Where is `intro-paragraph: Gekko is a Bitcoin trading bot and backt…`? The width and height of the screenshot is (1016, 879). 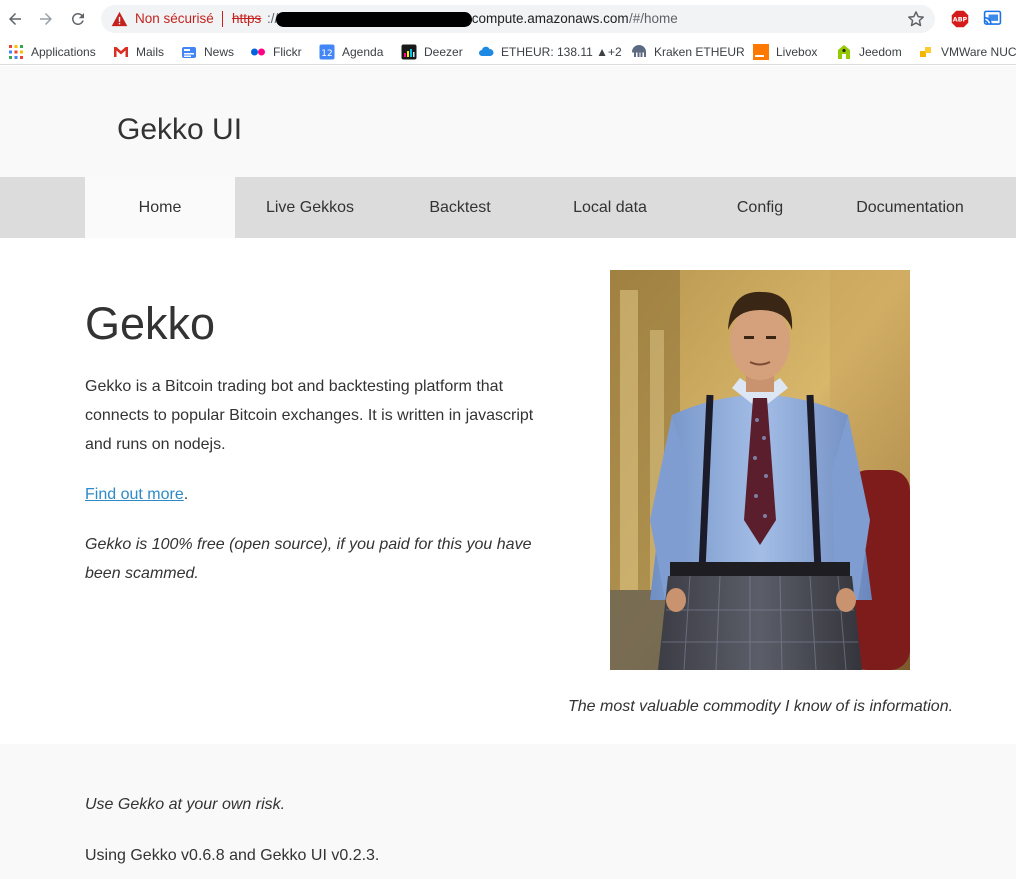 intro-paragraph: Gekko is a Bitcoin trading bot and backt… is located at coordinates (309, 415).